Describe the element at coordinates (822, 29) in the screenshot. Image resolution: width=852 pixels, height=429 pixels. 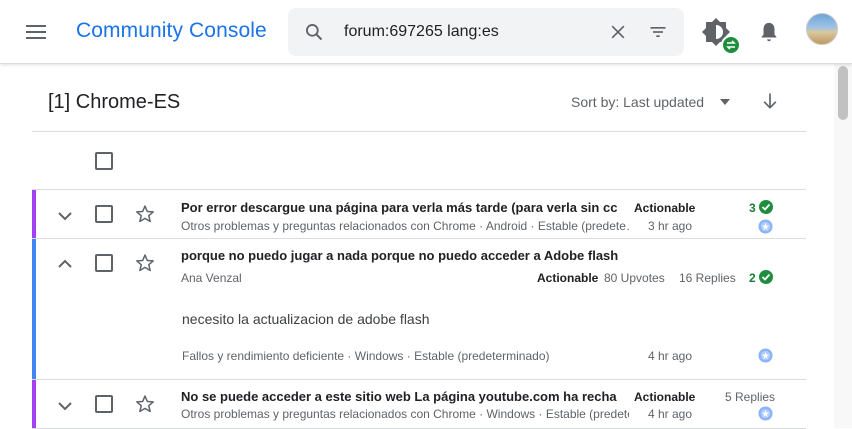
I see `avatar` at that location.